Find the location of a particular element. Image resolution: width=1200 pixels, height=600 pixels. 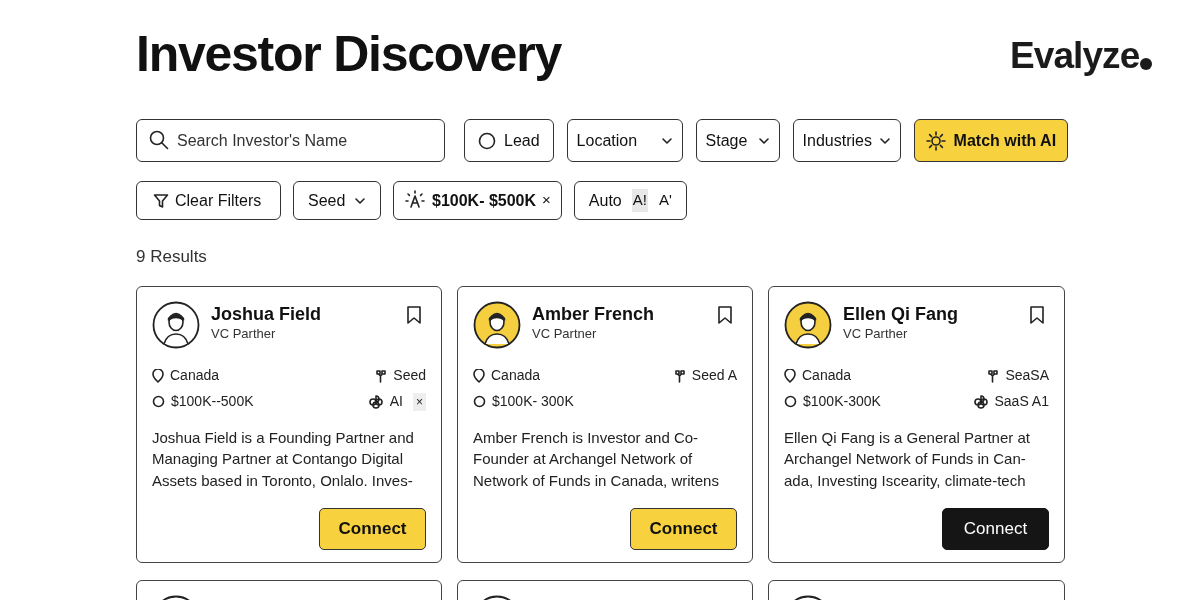

range-text: $100K-300K is located at coordinates (842, 401).